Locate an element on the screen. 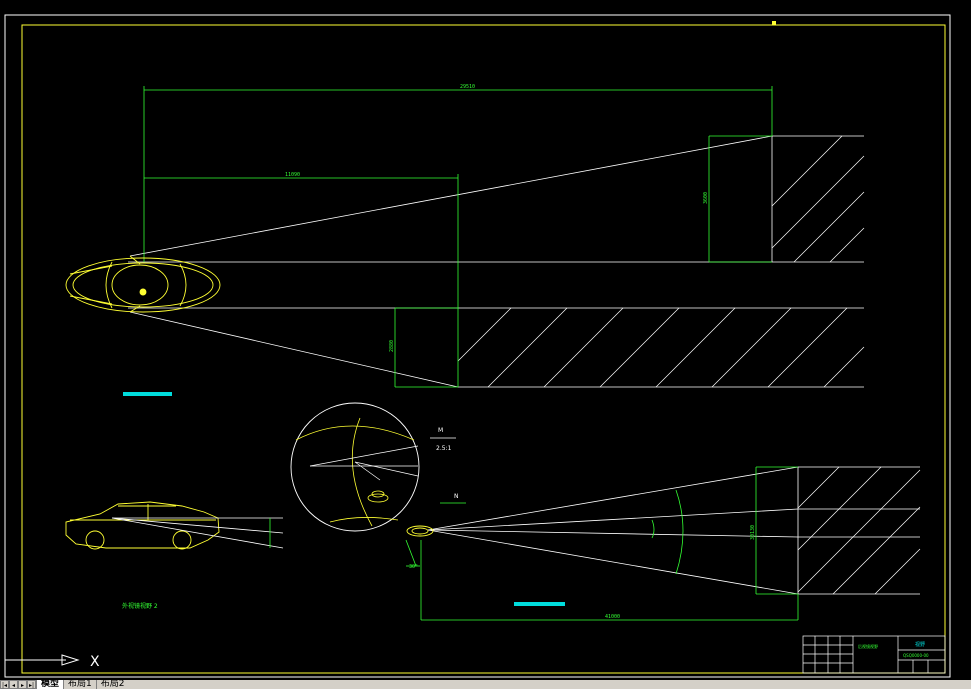 This screenshot has width=971, height=689. title-block-code: QSQ0000-00 is located at coordinates (916, 655).